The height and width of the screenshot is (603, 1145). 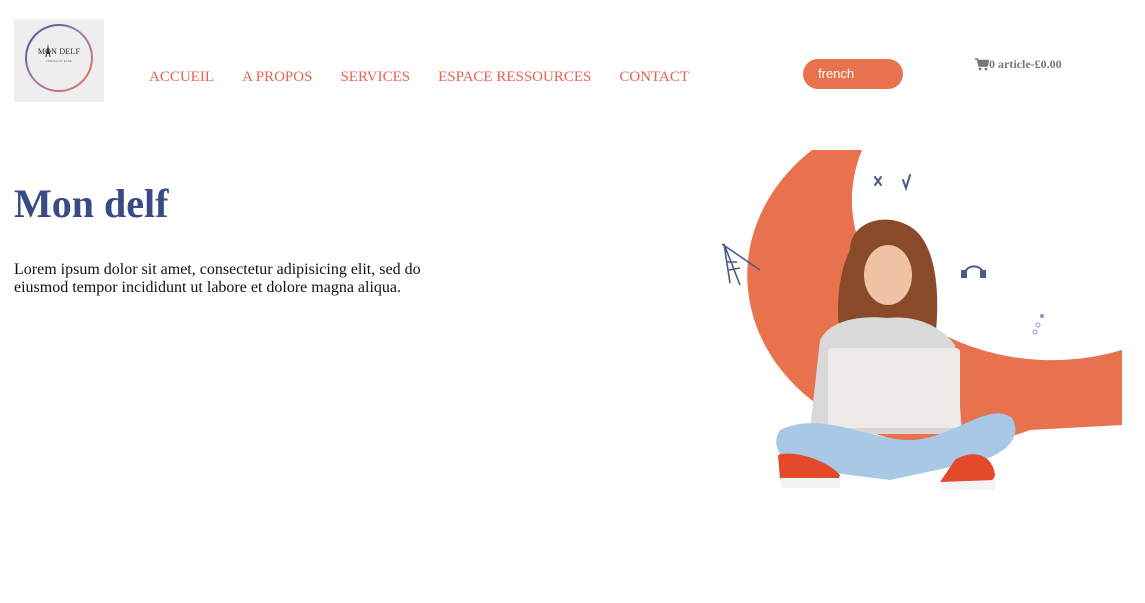 I want to click on cart-summary: 0 article-£0.00, so click(x=1025, y=64).